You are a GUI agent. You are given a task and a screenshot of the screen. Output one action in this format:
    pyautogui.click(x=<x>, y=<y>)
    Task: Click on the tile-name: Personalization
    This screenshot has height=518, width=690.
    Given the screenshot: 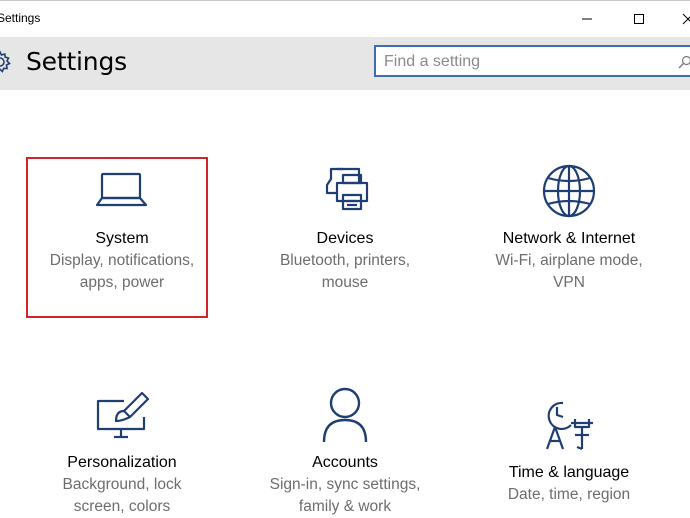 What is the action you would take?
    pyautogui.click(x=122, y=462)
    